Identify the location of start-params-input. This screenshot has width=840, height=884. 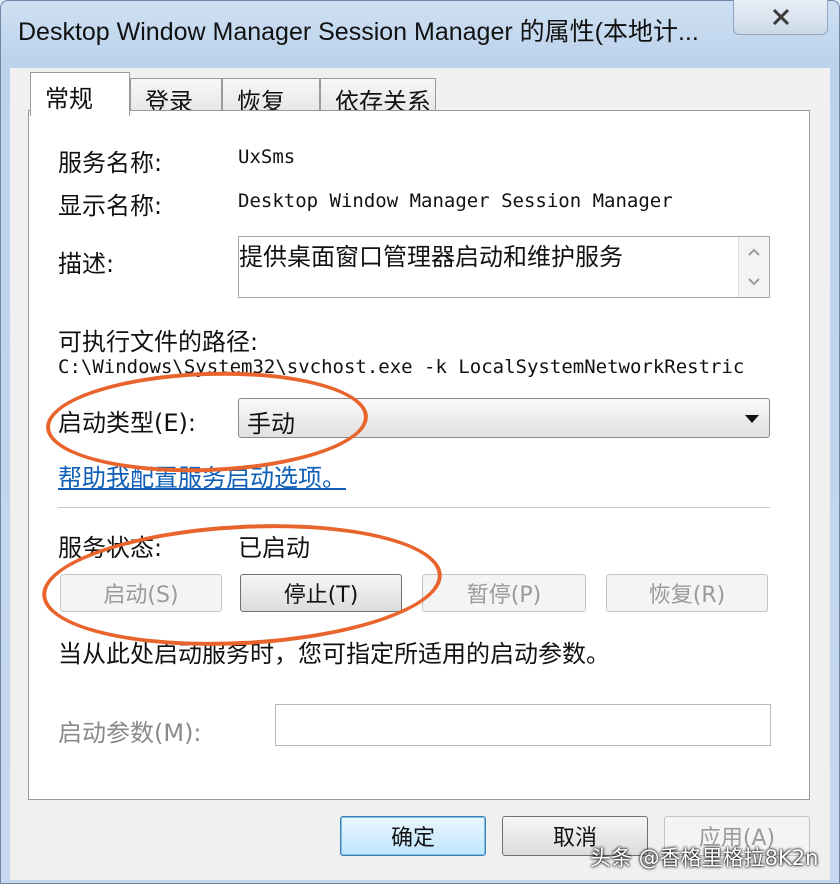
(523, 725).